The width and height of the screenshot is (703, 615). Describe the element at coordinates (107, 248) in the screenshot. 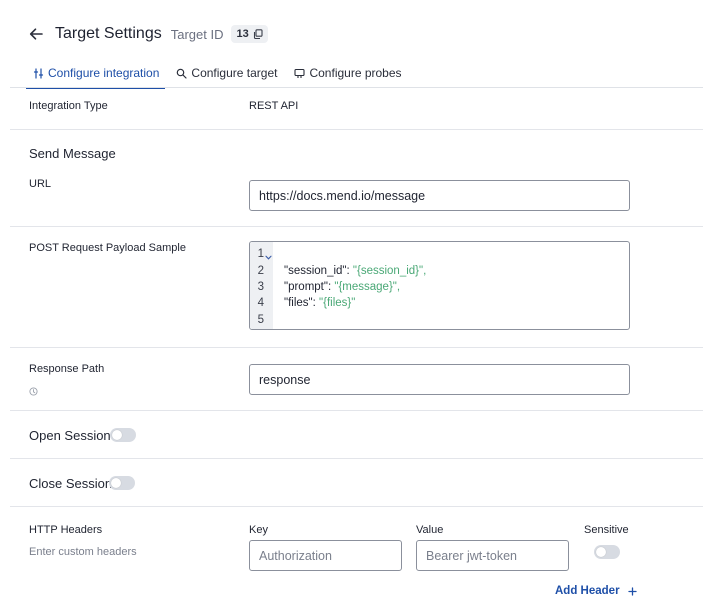

I see `payload-label: POST Request Payload Sample` at that location.